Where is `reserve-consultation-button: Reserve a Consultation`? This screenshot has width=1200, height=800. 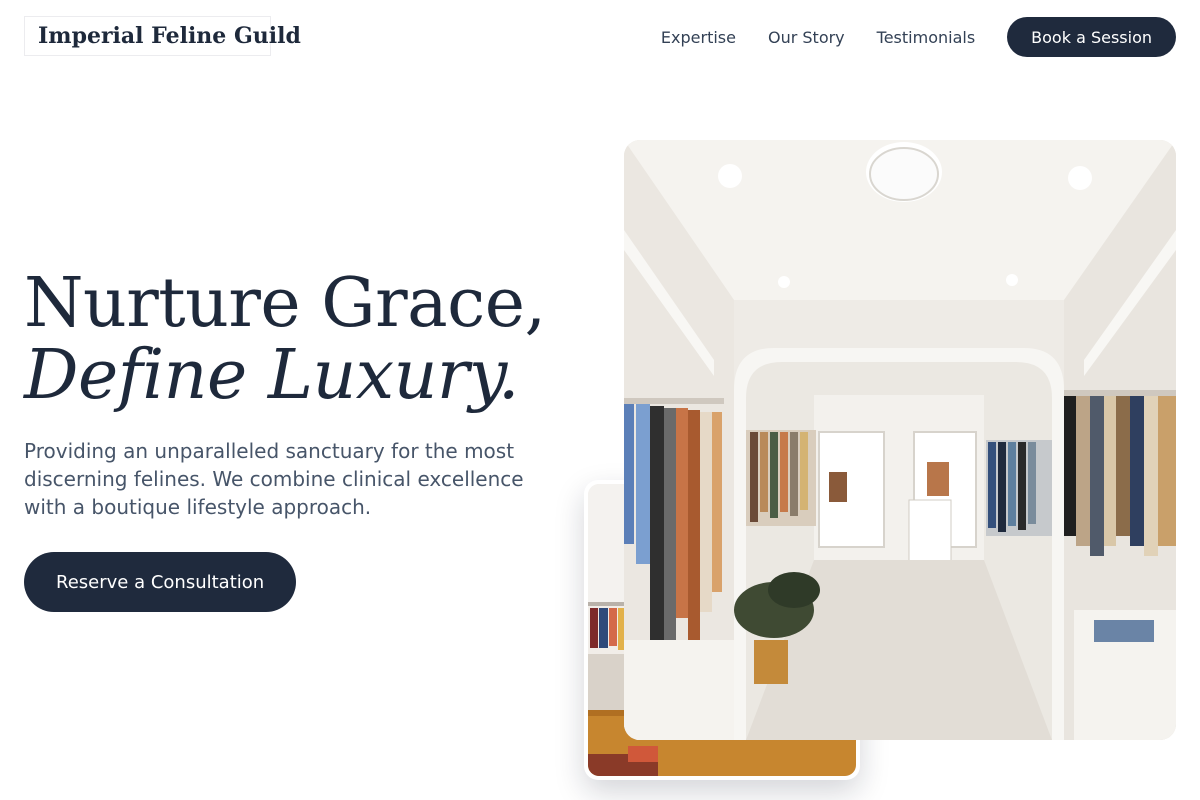
reserve-consultation-button: Reserve a Consultation is located at coordinates (160, 582).